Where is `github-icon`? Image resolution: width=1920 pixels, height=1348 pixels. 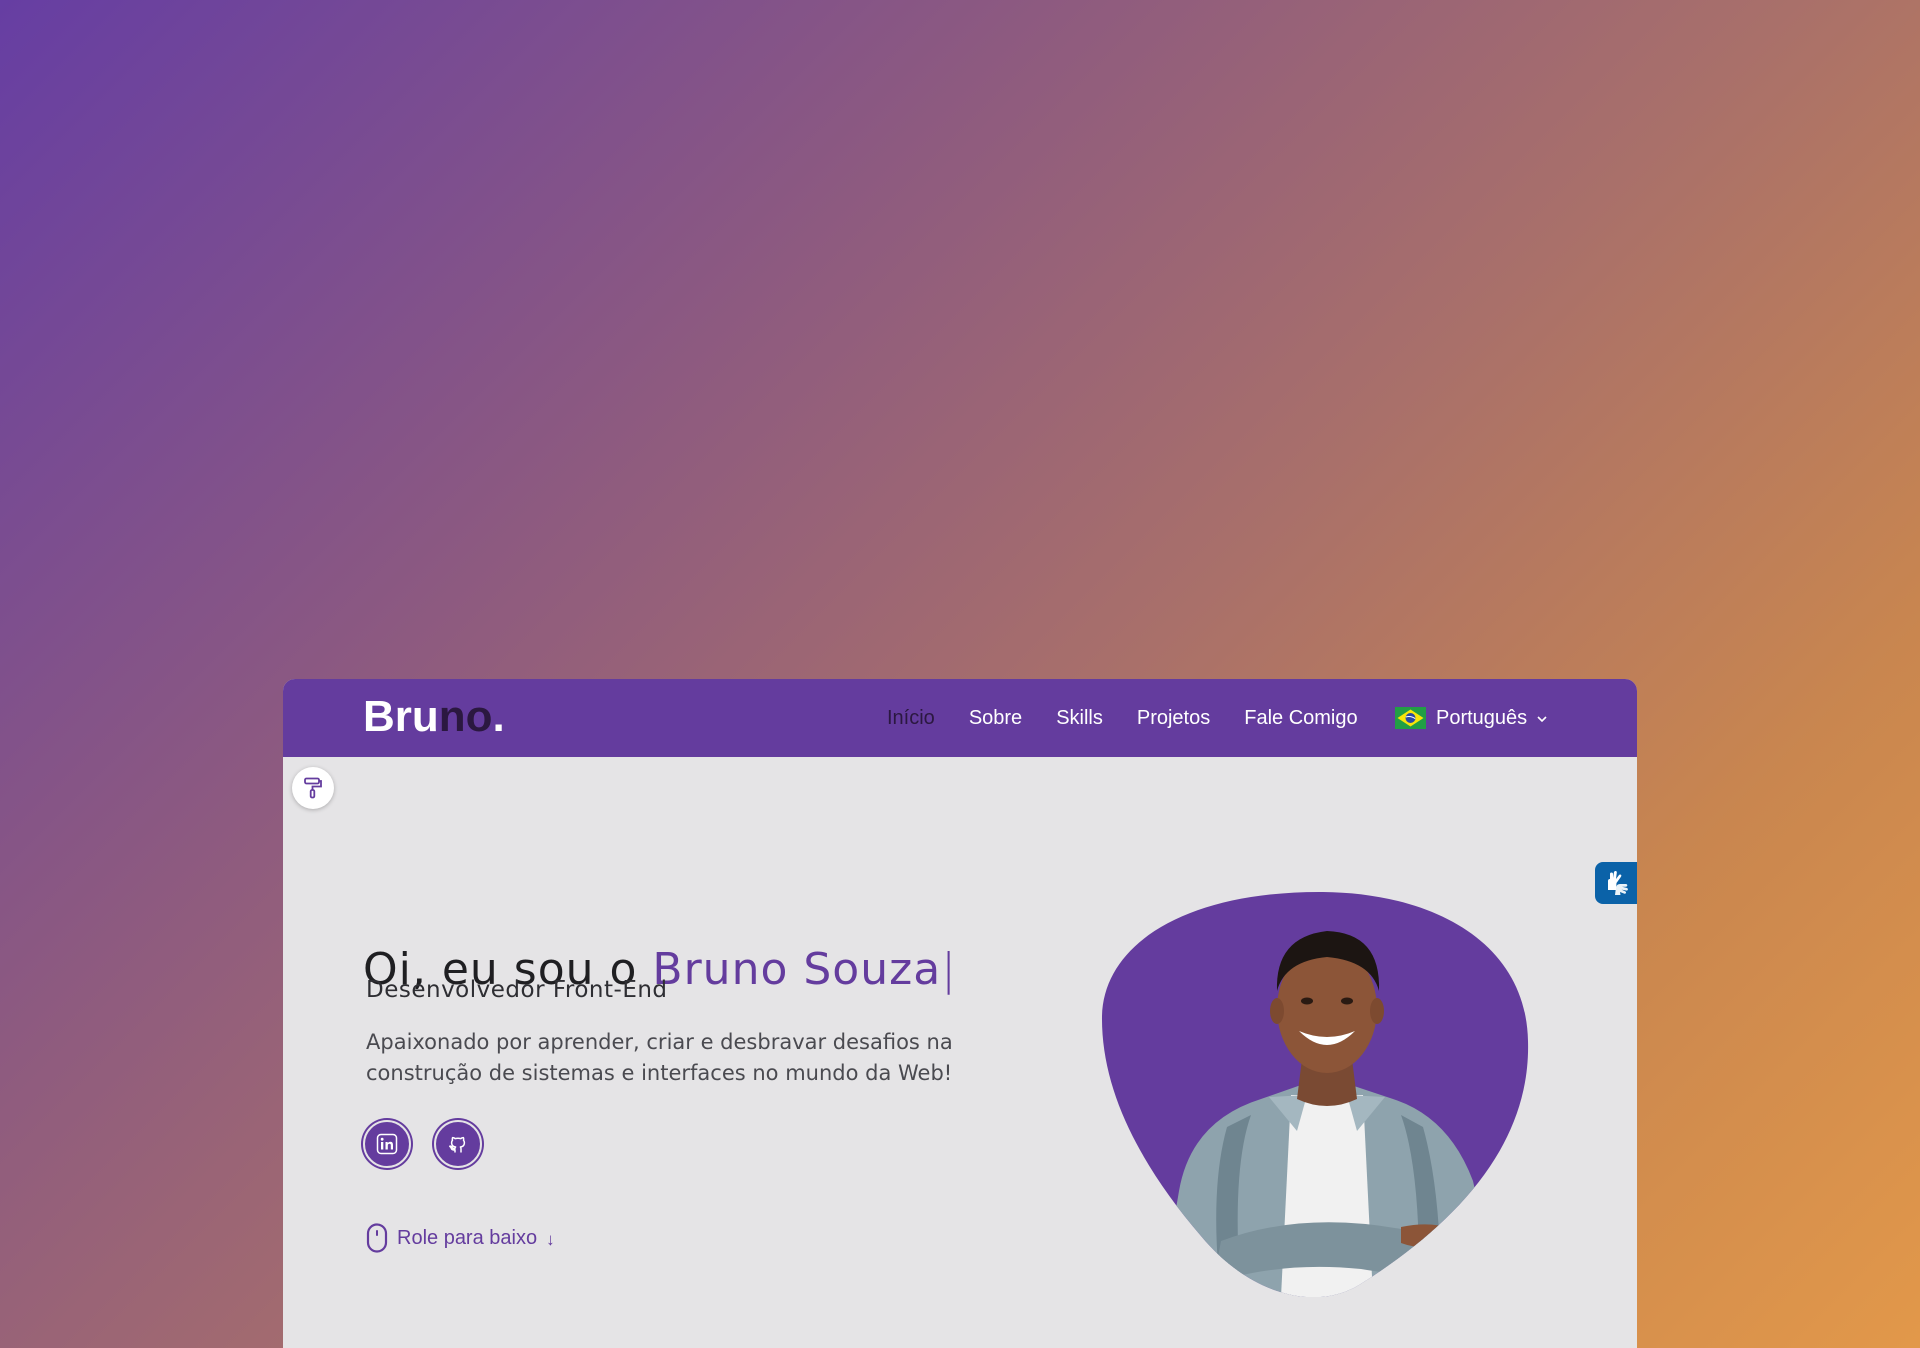
github-icon is located at coordinates (457, 1144).